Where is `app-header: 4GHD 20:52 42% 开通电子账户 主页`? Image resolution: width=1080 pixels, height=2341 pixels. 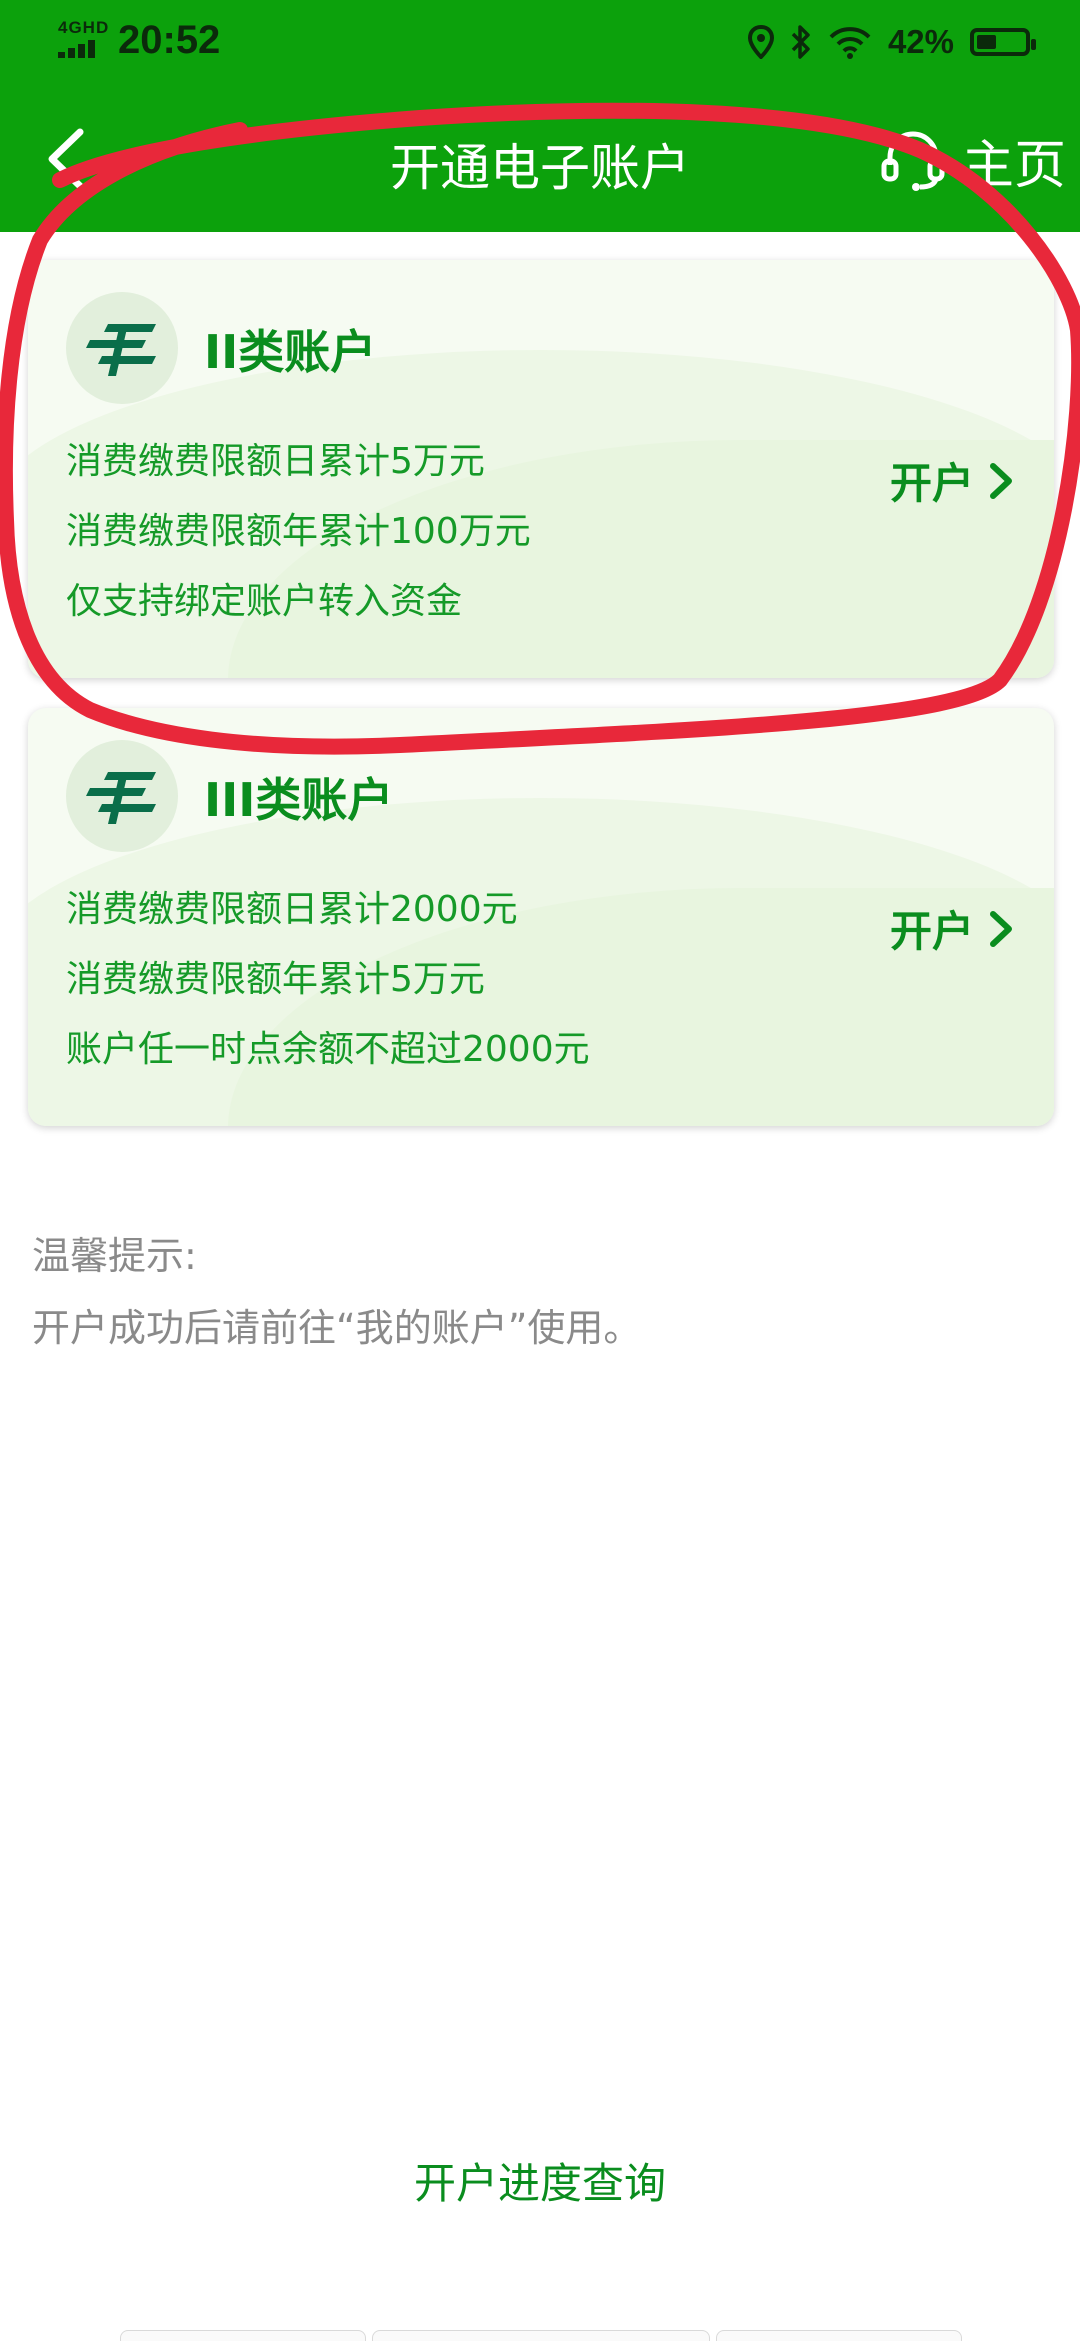 app-header: 4GHD 20:52 42% 开通电子账户 主页 is located at coordinates (540, 116).